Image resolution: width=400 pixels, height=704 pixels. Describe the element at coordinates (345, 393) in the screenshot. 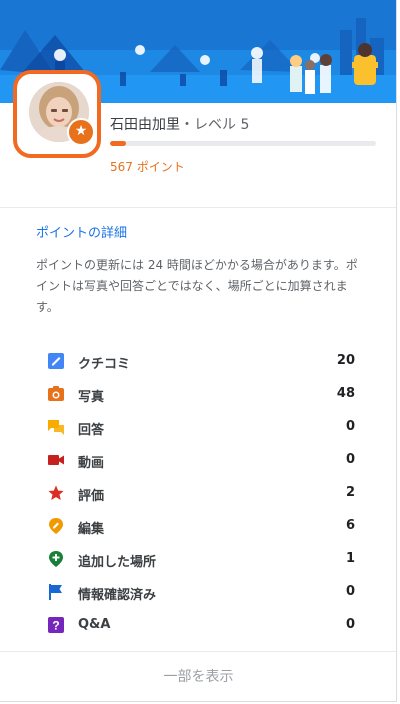

I see `stat-value: 48` at that location.